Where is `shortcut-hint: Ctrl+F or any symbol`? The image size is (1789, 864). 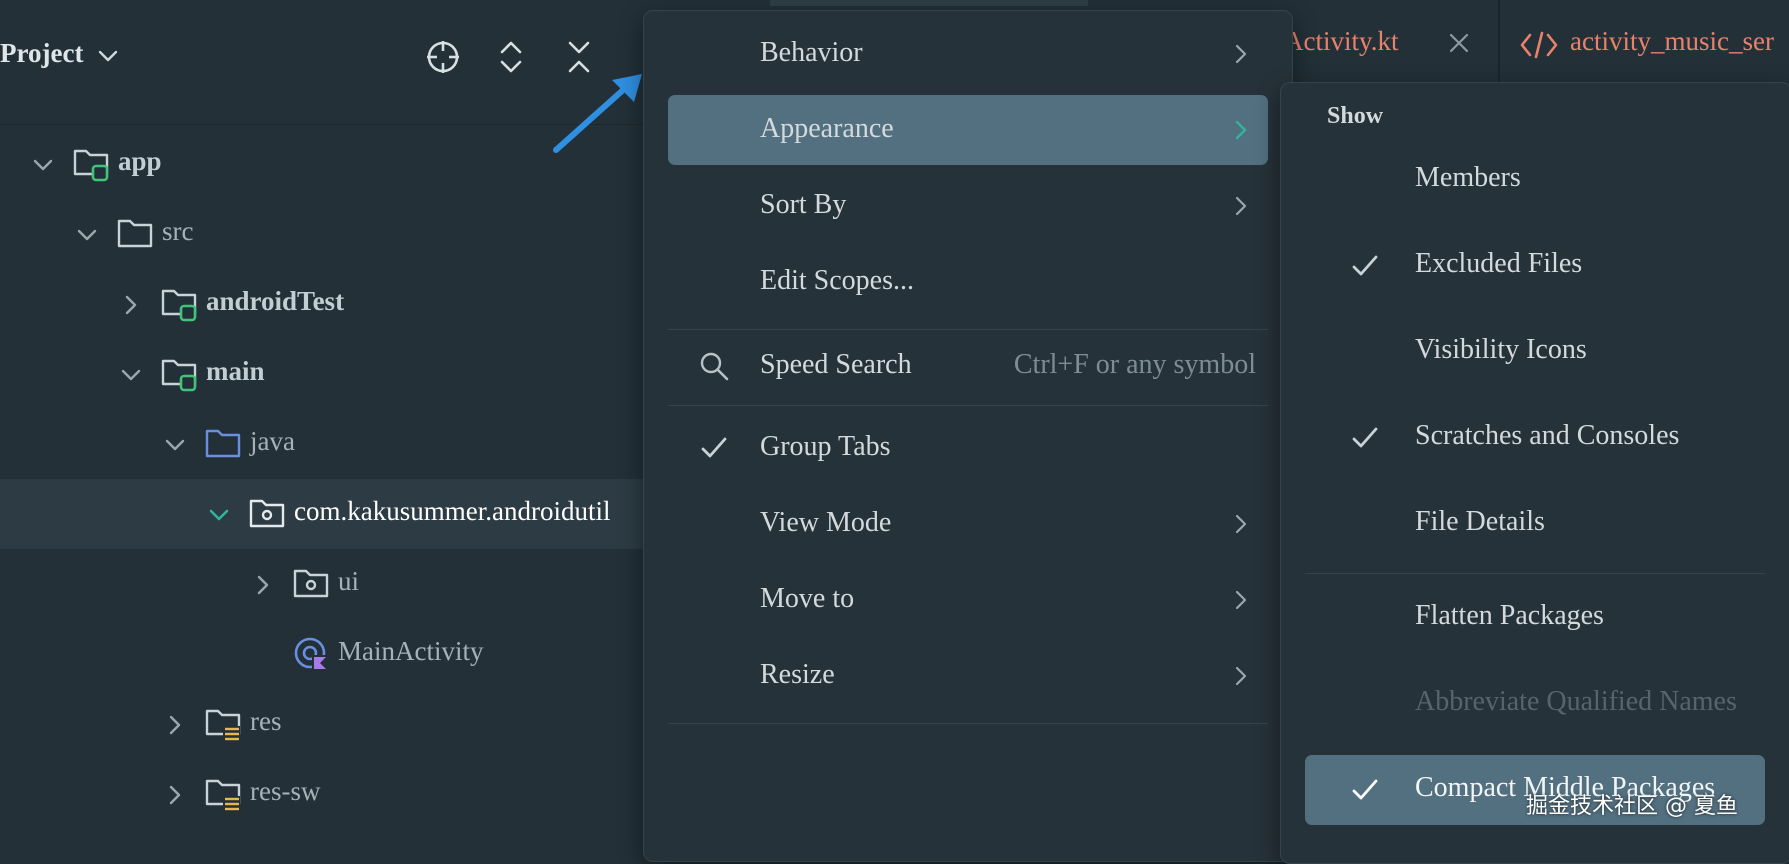
shortcut-hint: Ctrl+F or any symbol is located at coordinates (1134, 364).